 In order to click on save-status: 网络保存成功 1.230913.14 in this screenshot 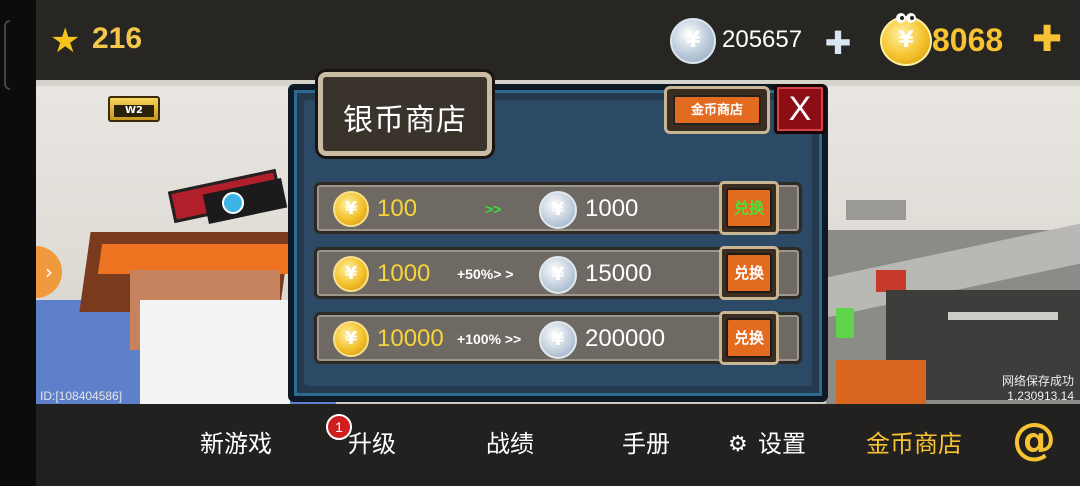, I will do `click(1038, 389)`.